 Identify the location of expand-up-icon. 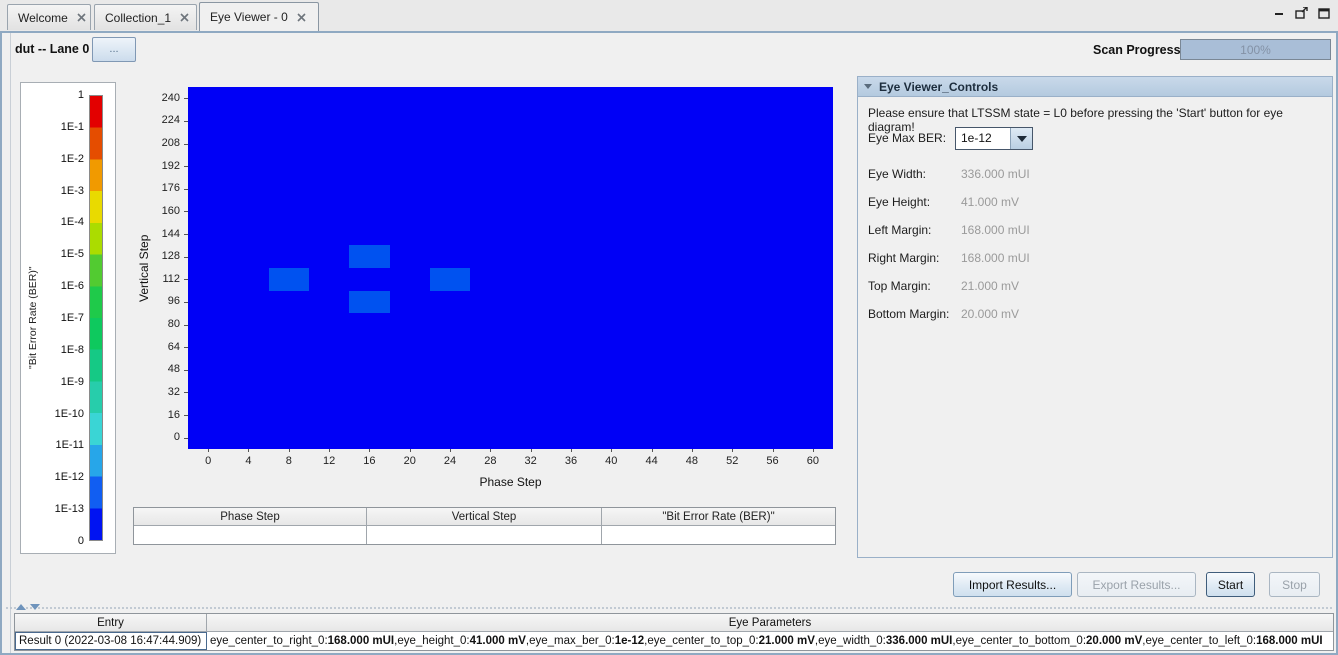
(21, 607).